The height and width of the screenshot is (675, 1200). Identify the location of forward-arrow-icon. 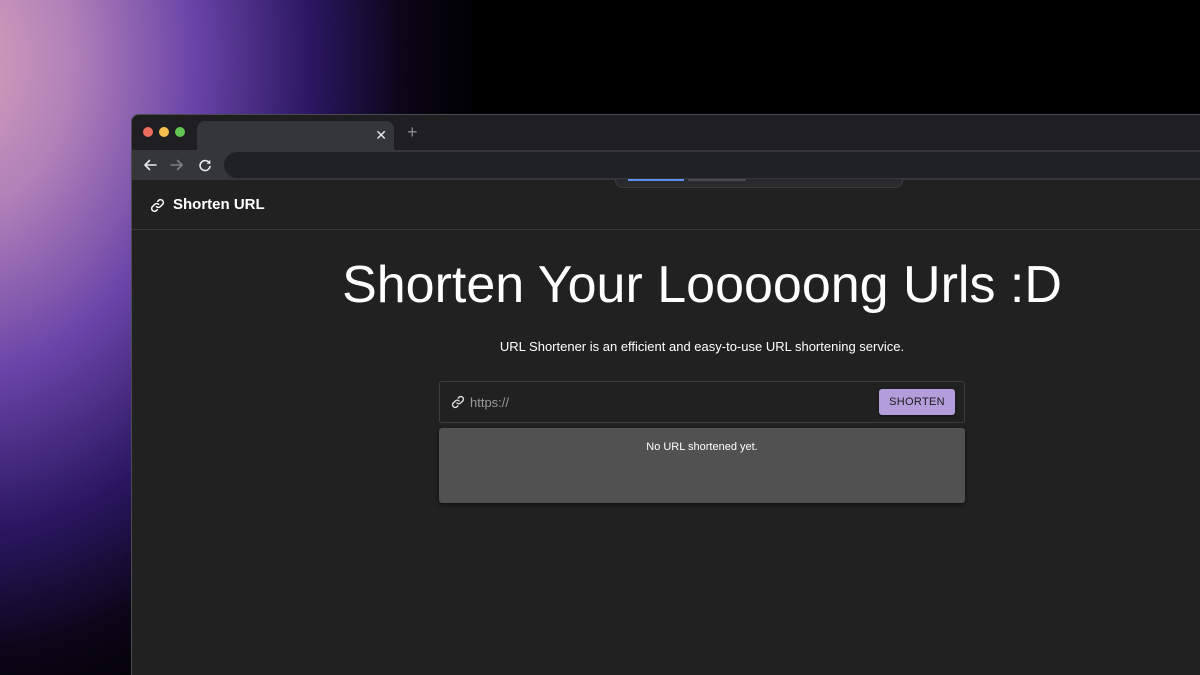
(177, 165).